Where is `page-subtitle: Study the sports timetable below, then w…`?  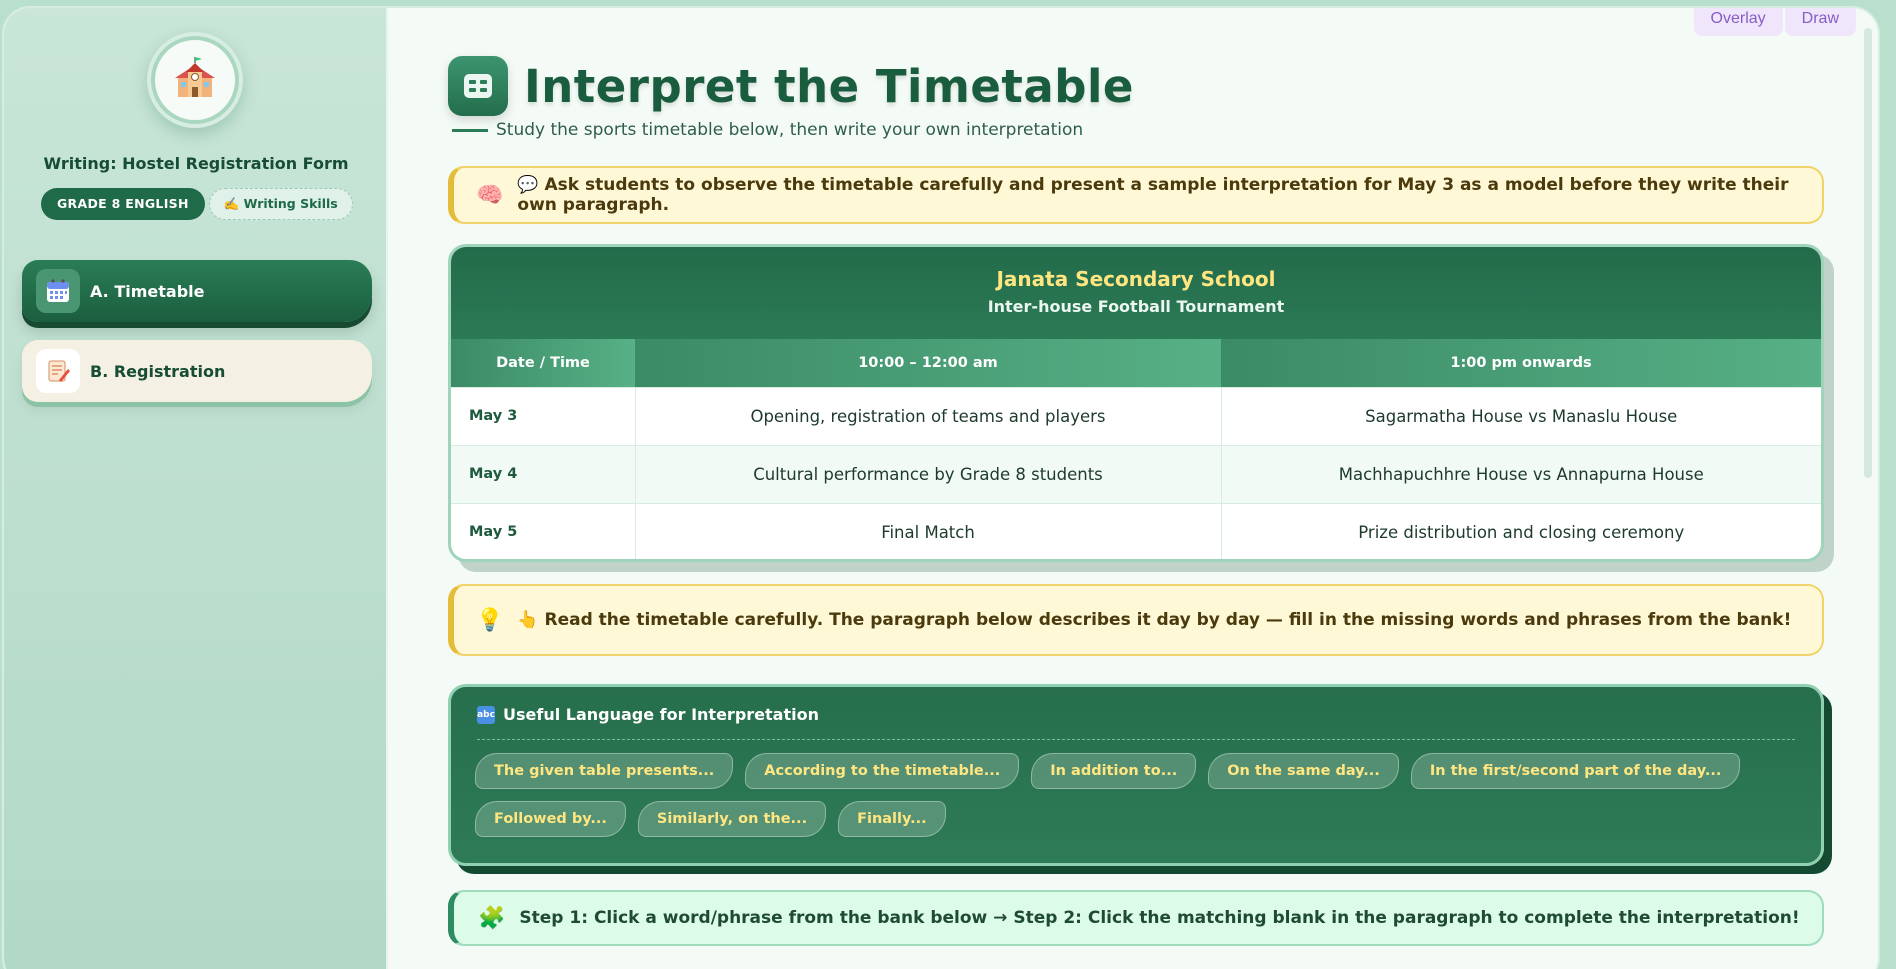 page-subtitle: Study the sports timetable below, then w… is located at coordinates (790, 130).